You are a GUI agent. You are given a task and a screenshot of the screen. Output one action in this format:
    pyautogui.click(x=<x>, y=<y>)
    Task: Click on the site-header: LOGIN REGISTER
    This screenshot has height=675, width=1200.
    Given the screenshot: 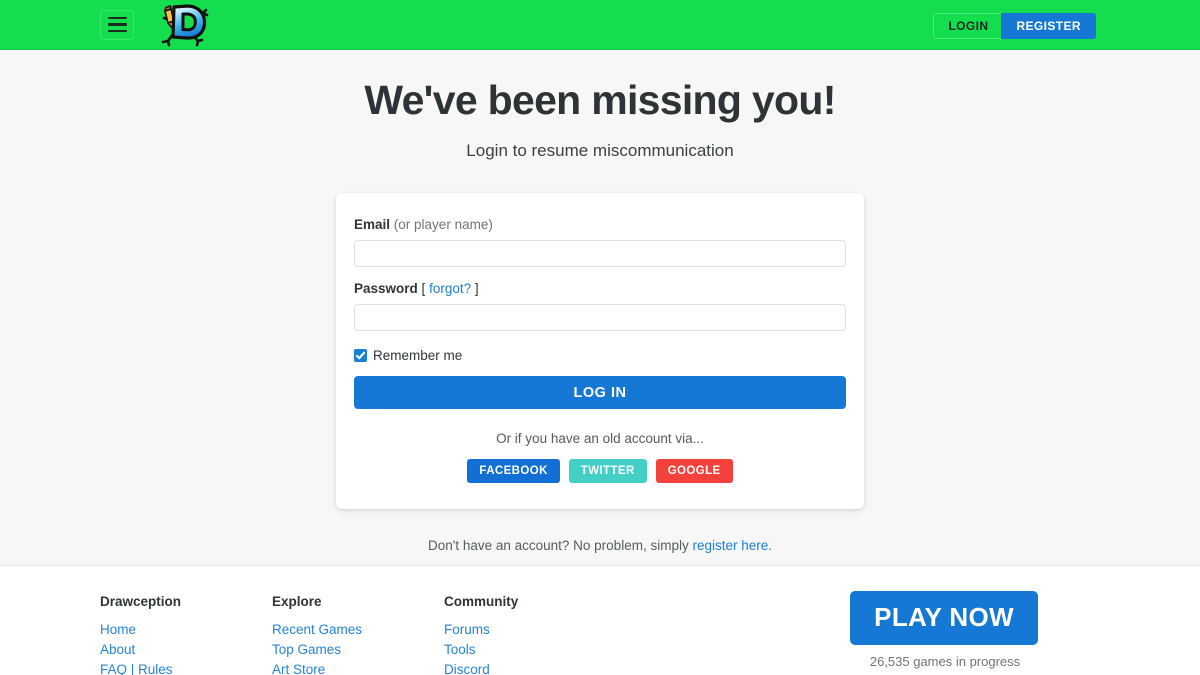 What is the action you would take?
    pyautogui.click(x=600, y=25)
    